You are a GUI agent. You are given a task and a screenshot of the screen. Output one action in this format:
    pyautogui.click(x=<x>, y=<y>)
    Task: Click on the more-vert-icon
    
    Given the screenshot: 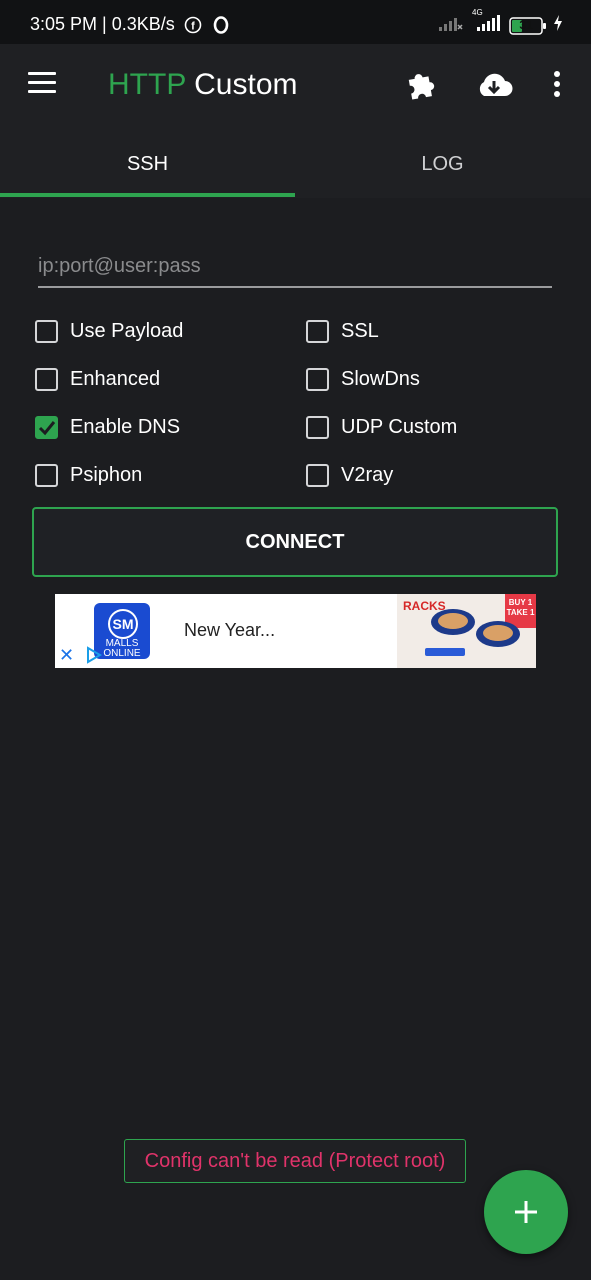 What is the action you would take?
    pyautogui.click(x=557, y=88)
    